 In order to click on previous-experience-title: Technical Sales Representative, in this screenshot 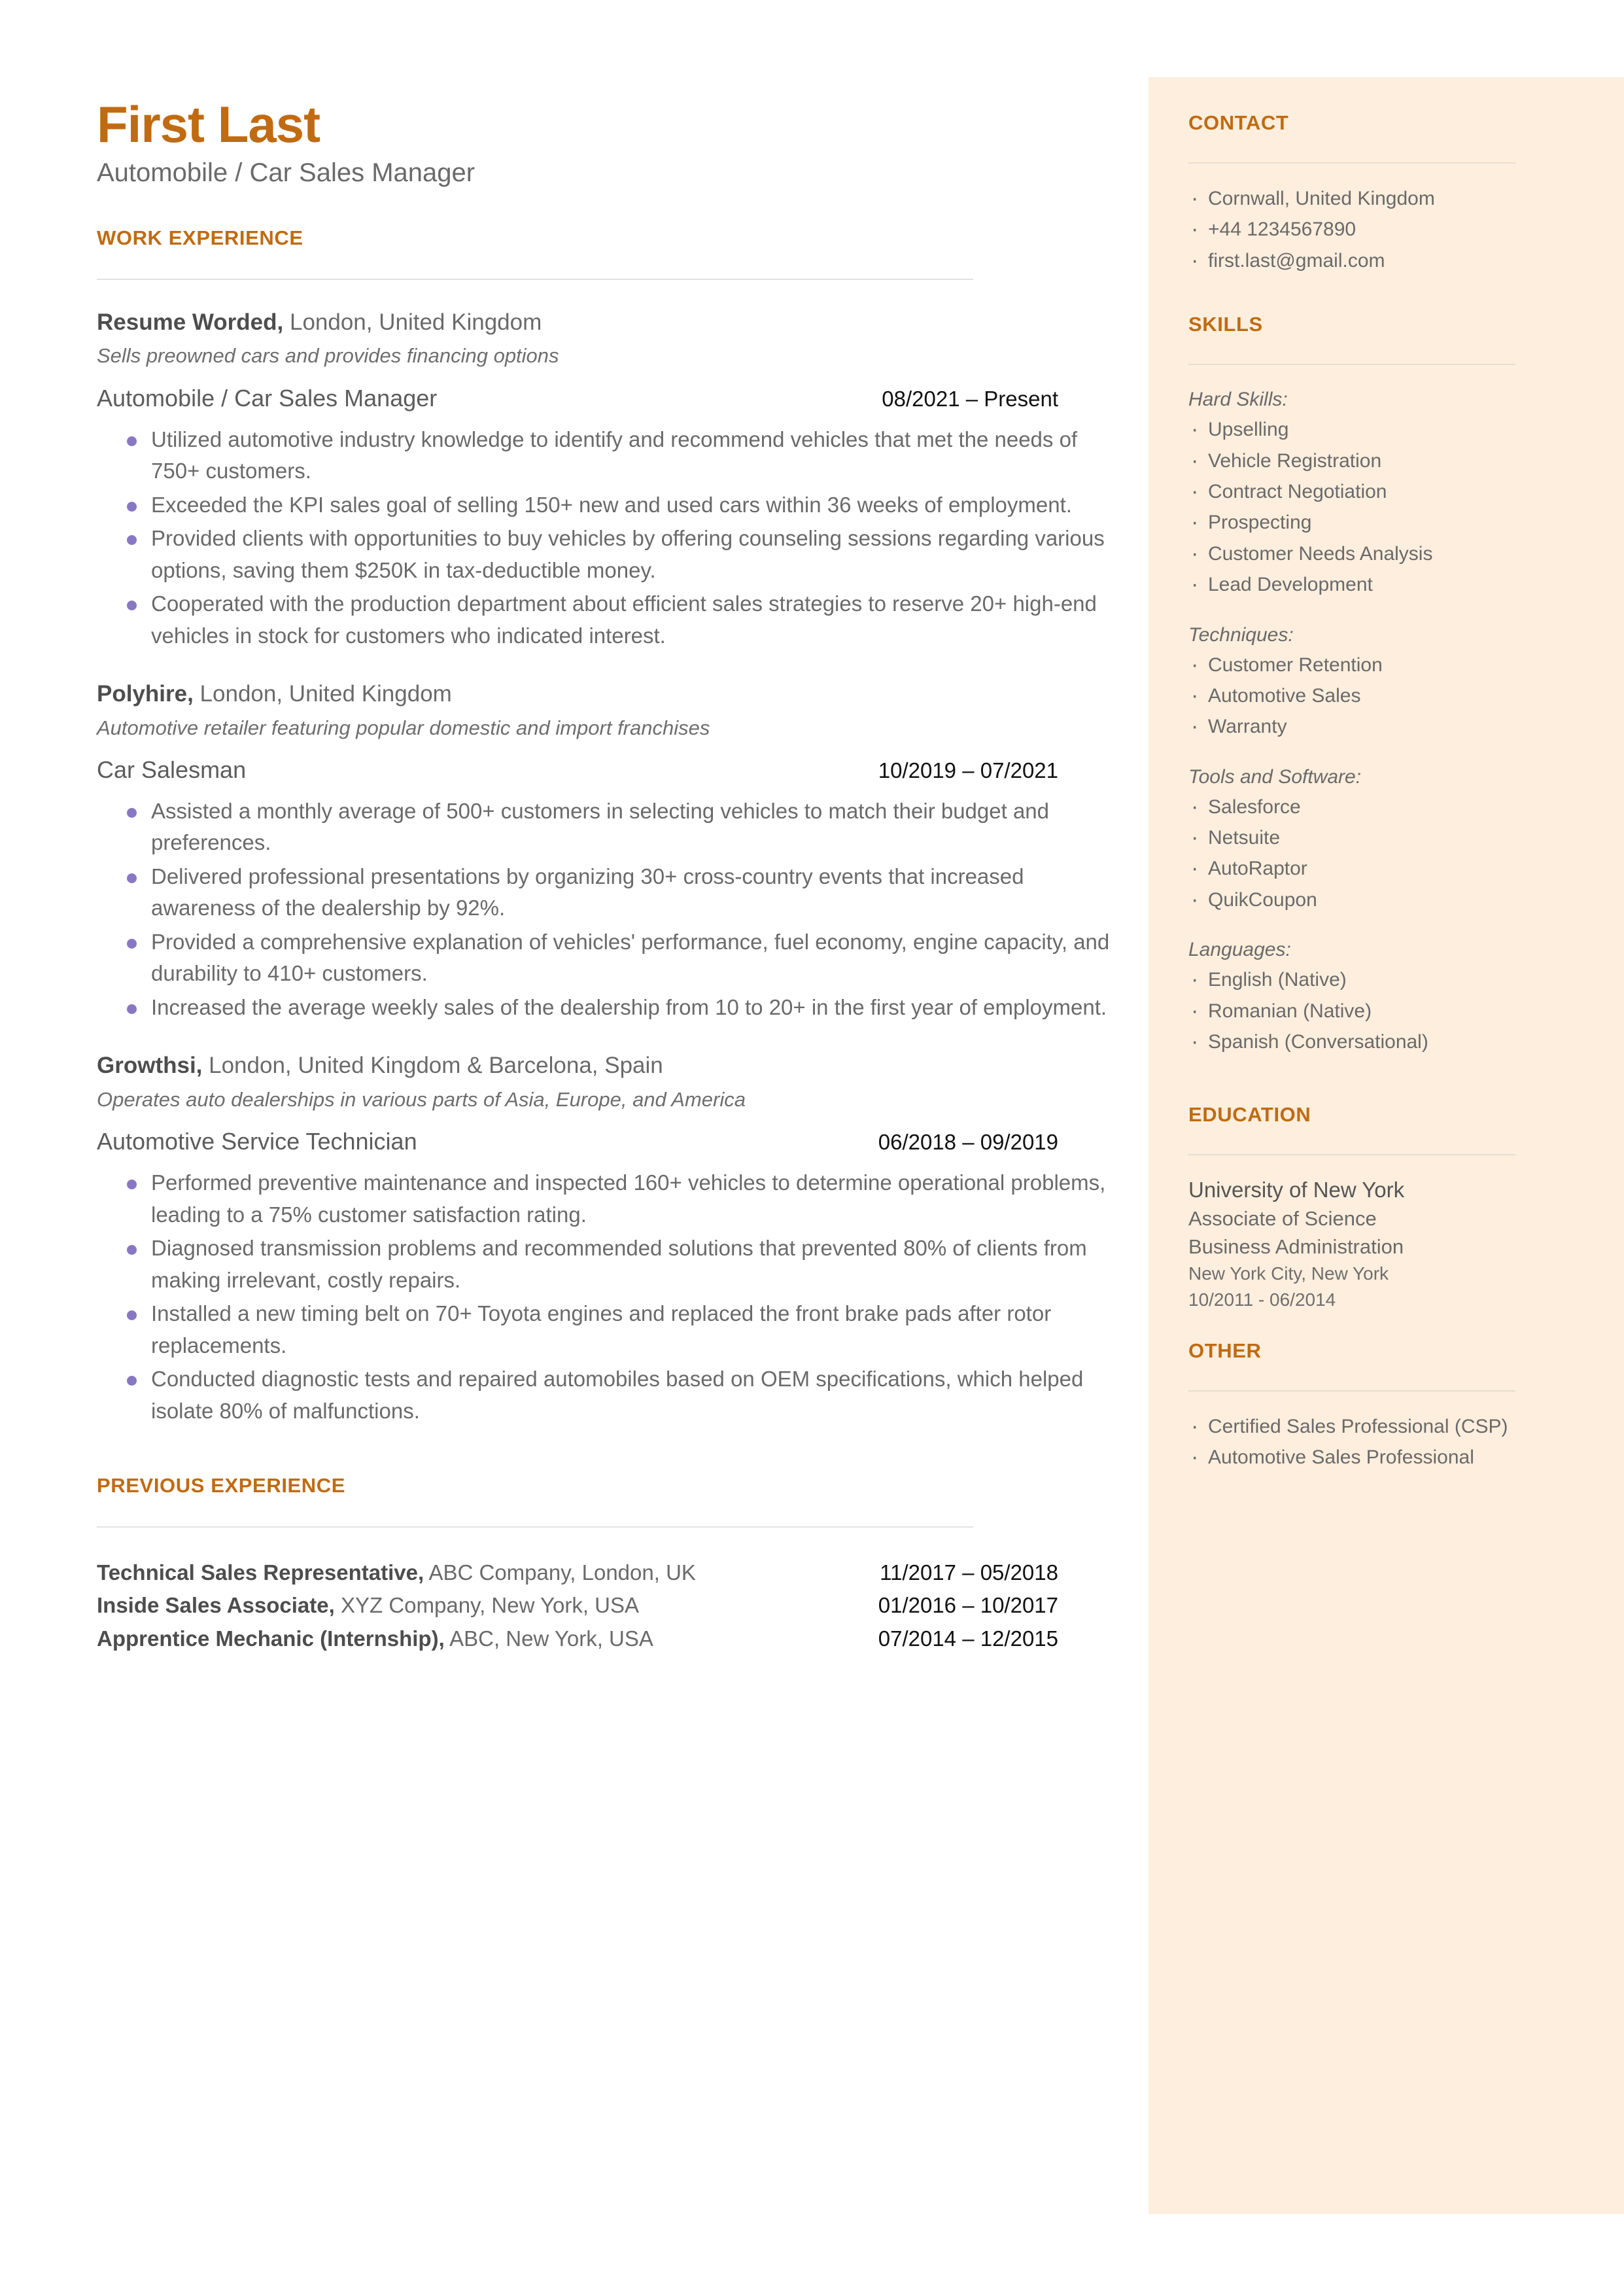, I will do `click(260, 1572)`.